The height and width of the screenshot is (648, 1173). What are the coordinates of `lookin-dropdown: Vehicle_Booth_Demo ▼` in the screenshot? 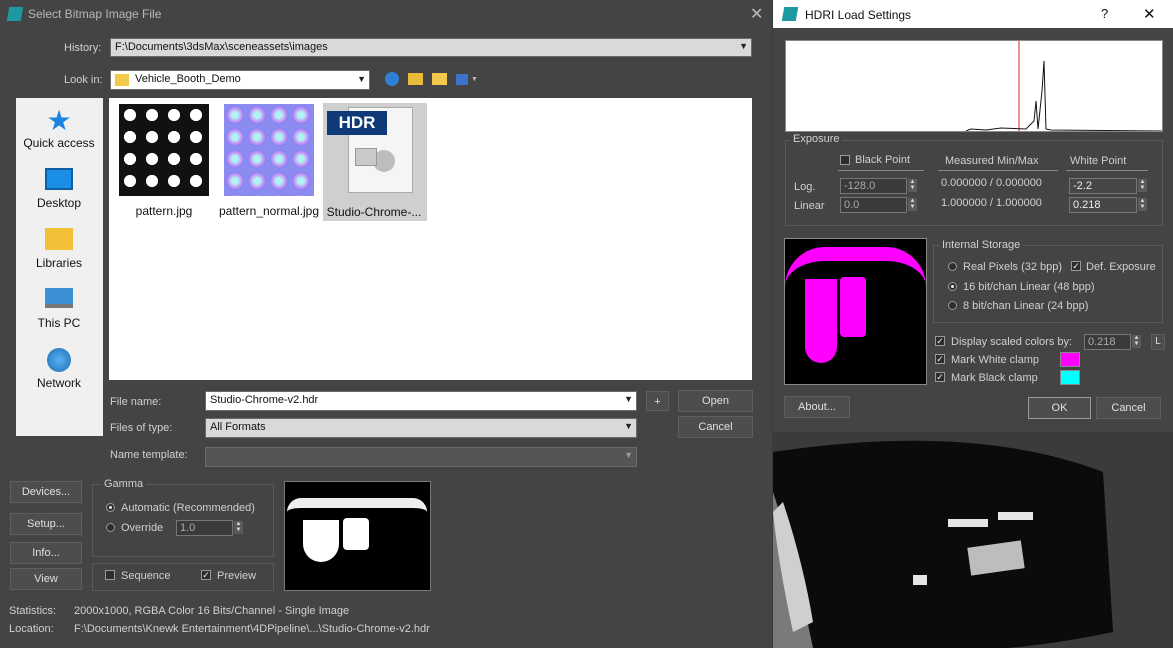 It's located at (240, 80).